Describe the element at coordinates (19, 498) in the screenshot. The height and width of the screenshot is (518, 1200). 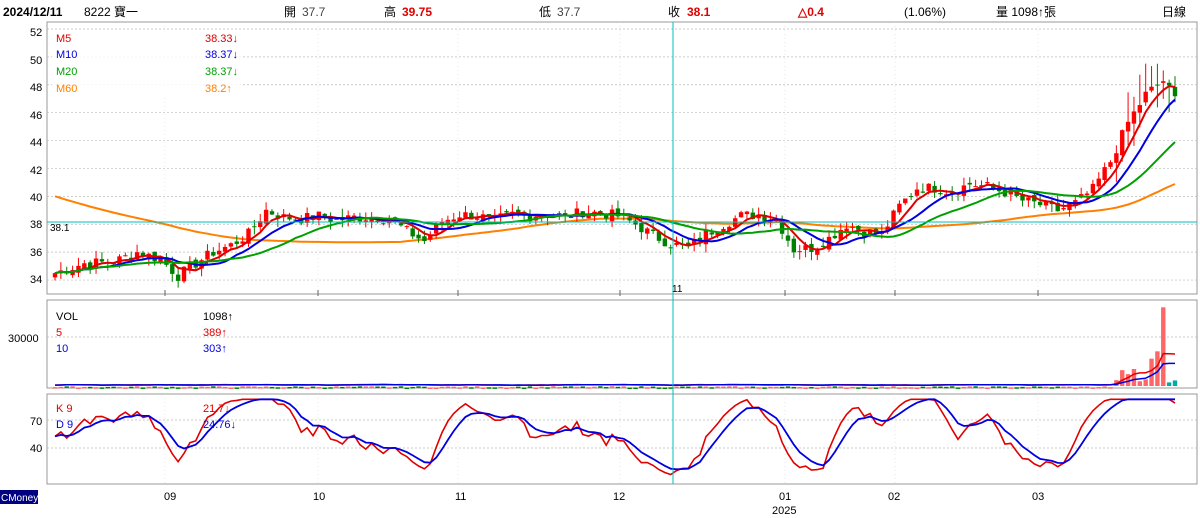
I see `brand-label: CMoney` at that location.